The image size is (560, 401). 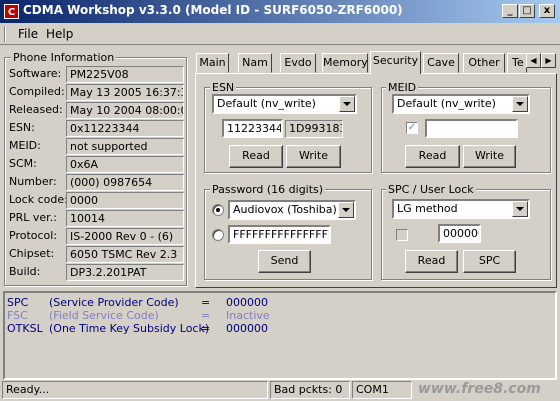 What do you see at coordinates (395, 62) in the screenshot?
I see `tab-security: Security` at bounding box center [395, 62].